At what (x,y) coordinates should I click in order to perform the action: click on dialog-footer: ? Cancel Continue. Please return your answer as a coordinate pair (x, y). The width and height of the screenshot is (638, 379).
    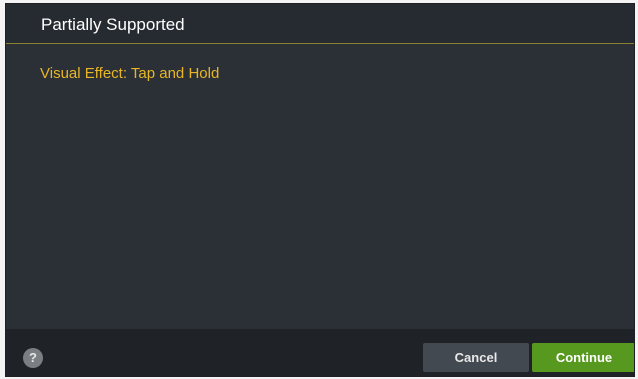
    Looking at the image, I should click on (320, 352).